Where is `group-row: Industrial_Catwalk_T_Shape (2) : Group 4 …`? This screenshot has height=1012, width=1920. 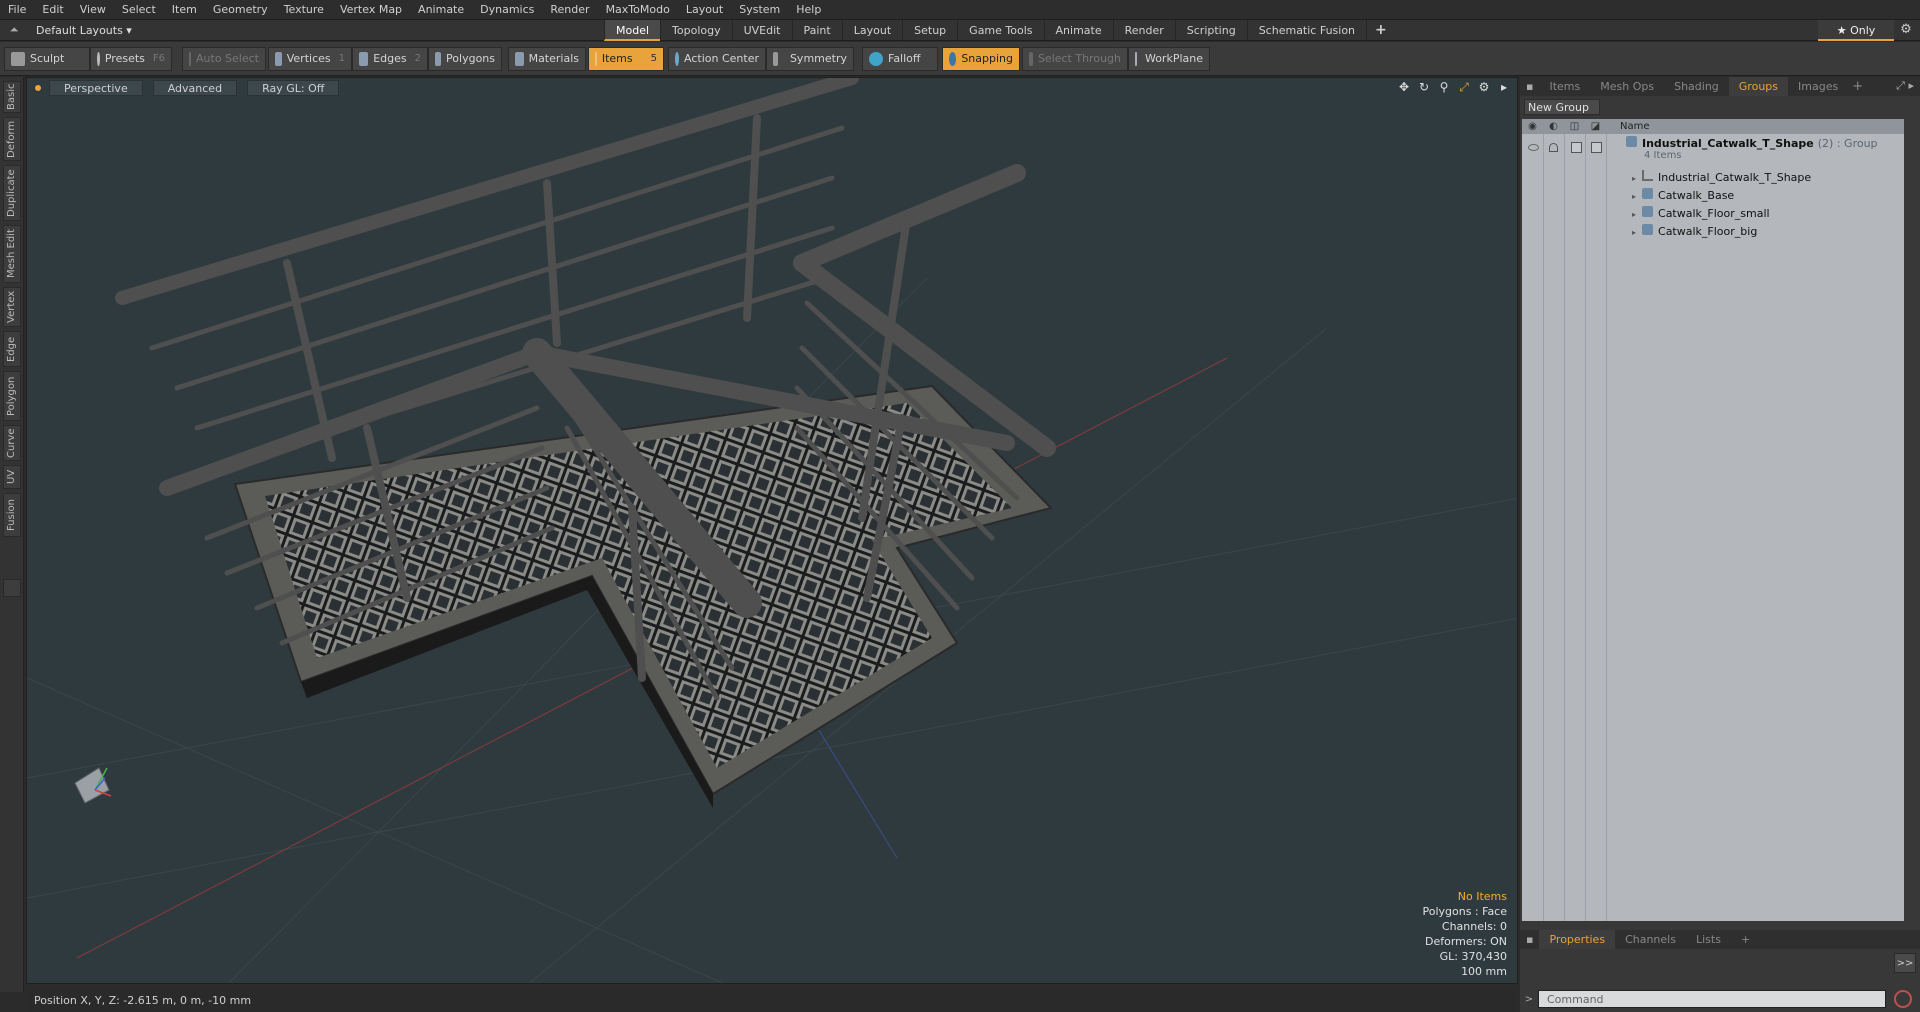
group-row: Industrial_Catwalk_T_Shape (2) : Group 4 … is located at coordinates (1713, 151).